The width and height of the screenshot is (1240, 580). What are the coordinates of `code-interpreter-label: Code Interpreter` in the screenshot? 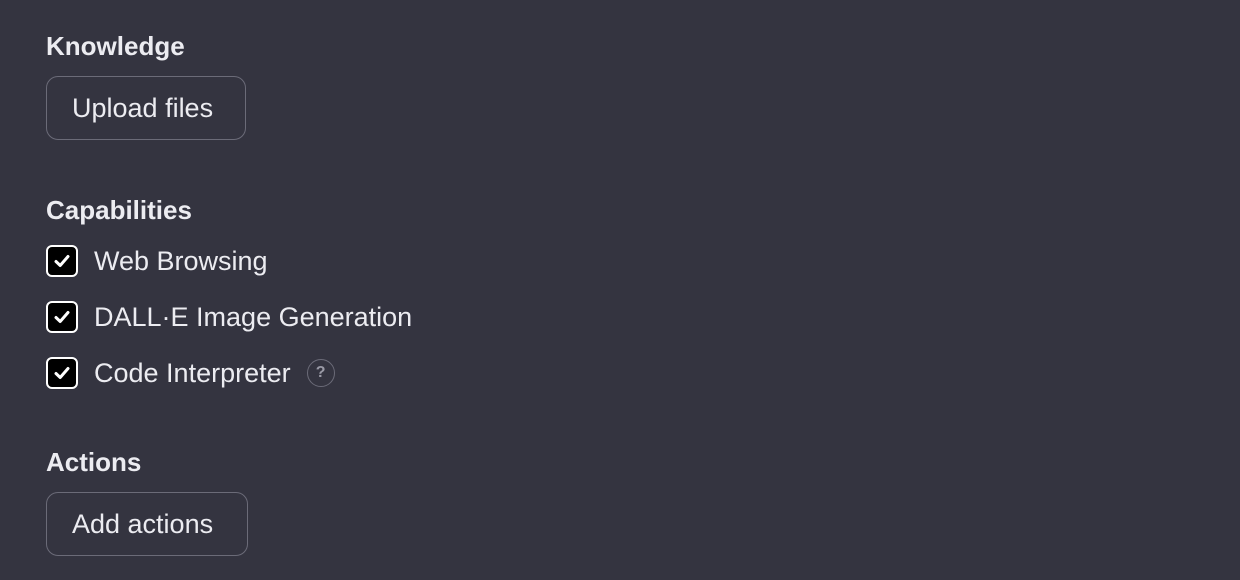 It's located at (192, 372).